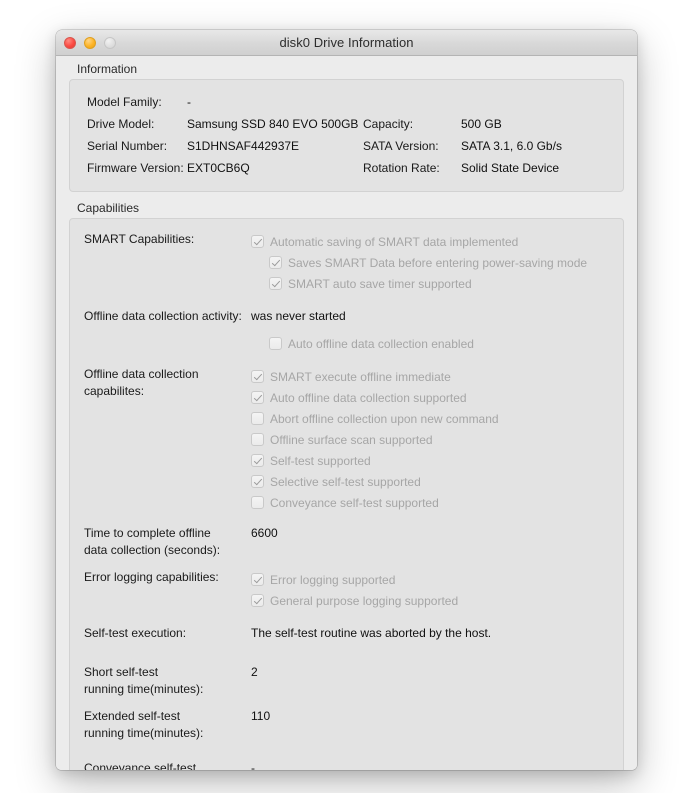 The height and width of the screenshot is (793, 690). Describe the element at coordinates (135, 167) in the screenshot. I see `firmware-version-label: Firmware Version:` at that location.